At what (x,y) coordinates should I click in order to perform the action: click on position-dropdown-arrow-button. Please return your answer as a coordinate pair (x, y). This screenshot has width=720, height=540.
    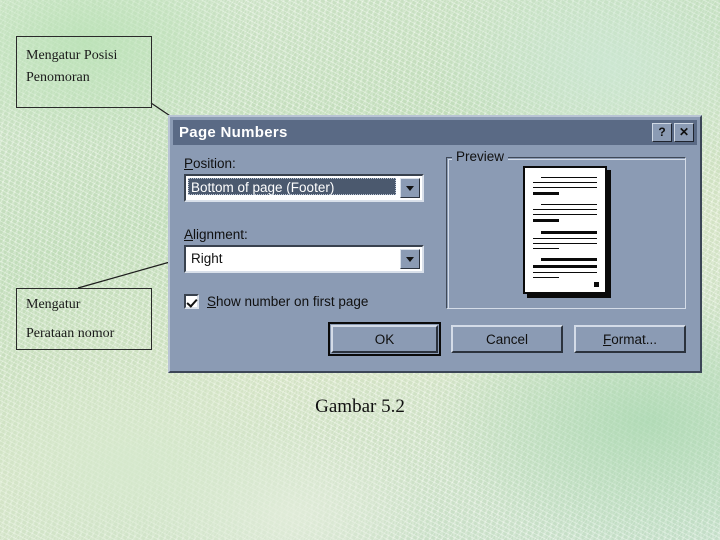
    Looking at the image, I should click on (410, 188).